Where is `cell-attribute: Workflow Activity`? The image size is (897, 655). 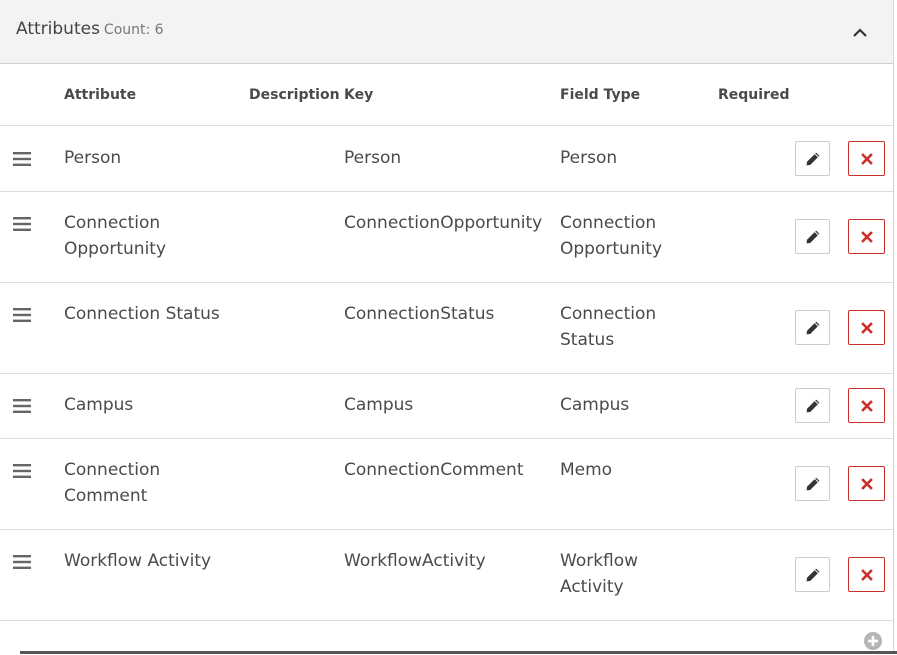 cell-attribute: Workflow Activity is located at coordinates (137, 561).